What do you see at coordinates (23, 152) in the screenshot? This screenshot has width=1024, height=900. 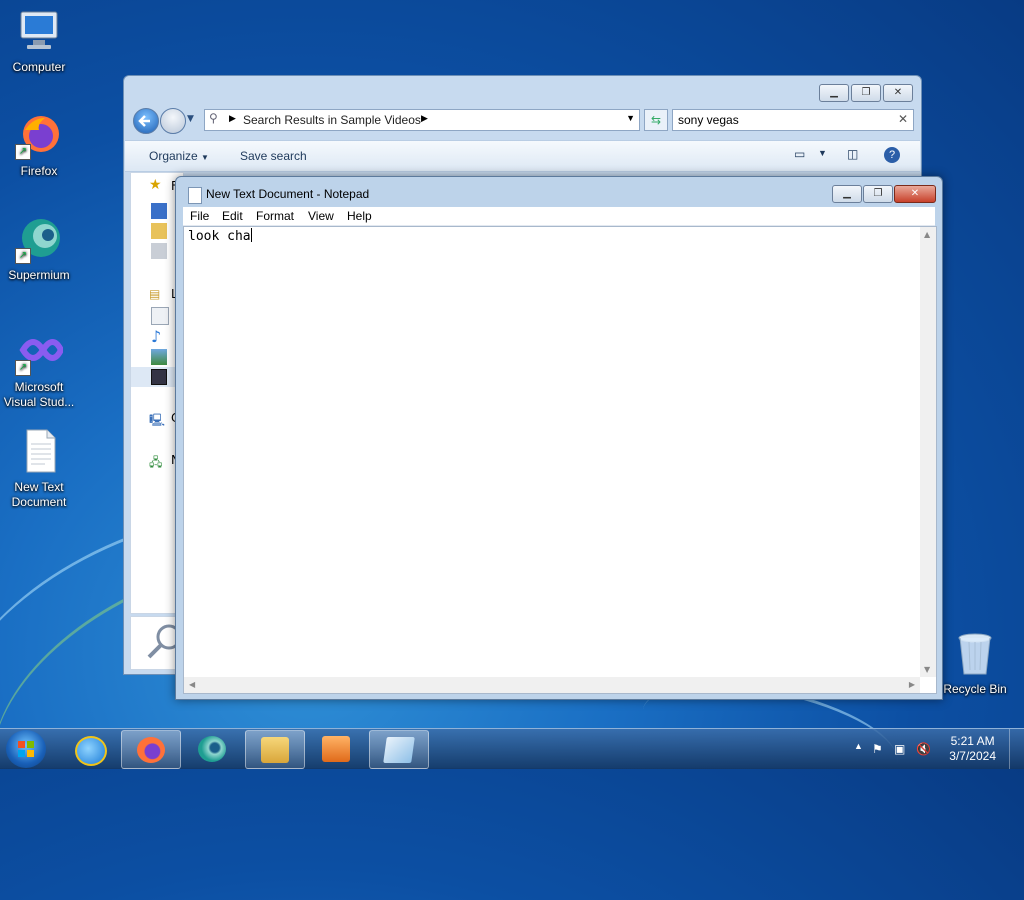 I see `shortcut-arrow-icon: ↗` at bounding box center [23, 152].